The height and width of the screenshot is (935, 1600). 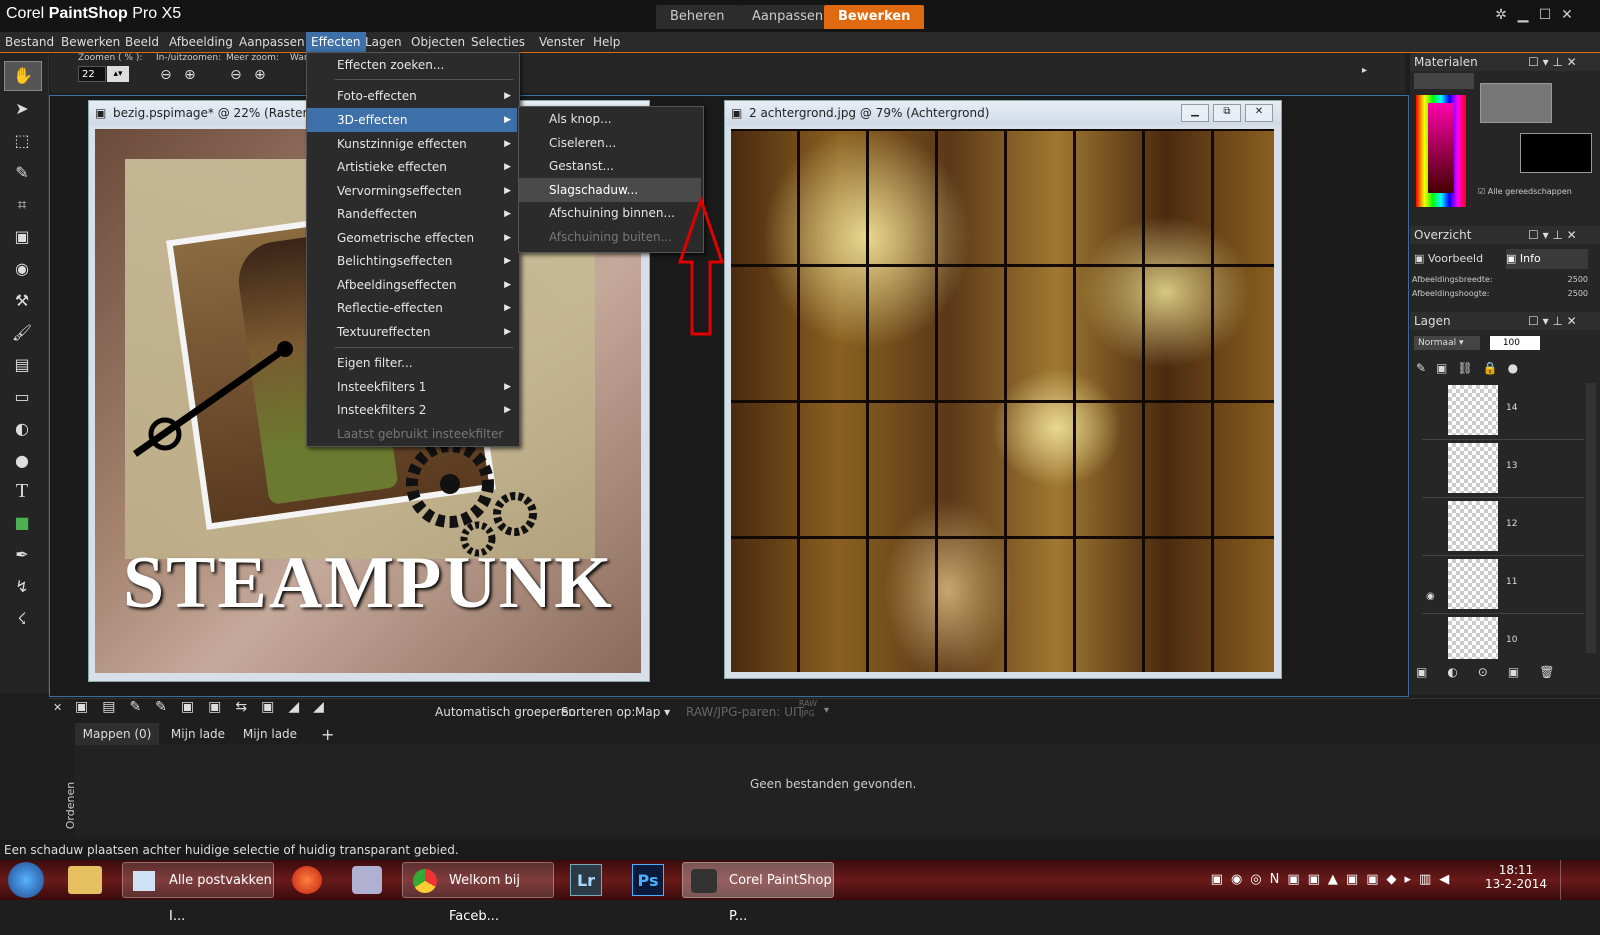 I want to click on close-icon: ✕, so click(x=1567, y=15).